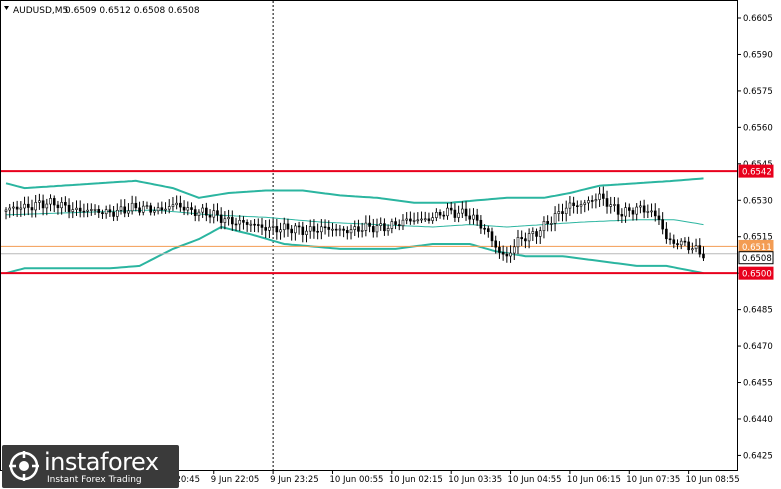 Image resolution: width=781 pixels, height=489 pixels. I want to click on chart-header: AUDUSD,M5 0.6509 0.6512 0.6508 0.6508, so click(102, 11).